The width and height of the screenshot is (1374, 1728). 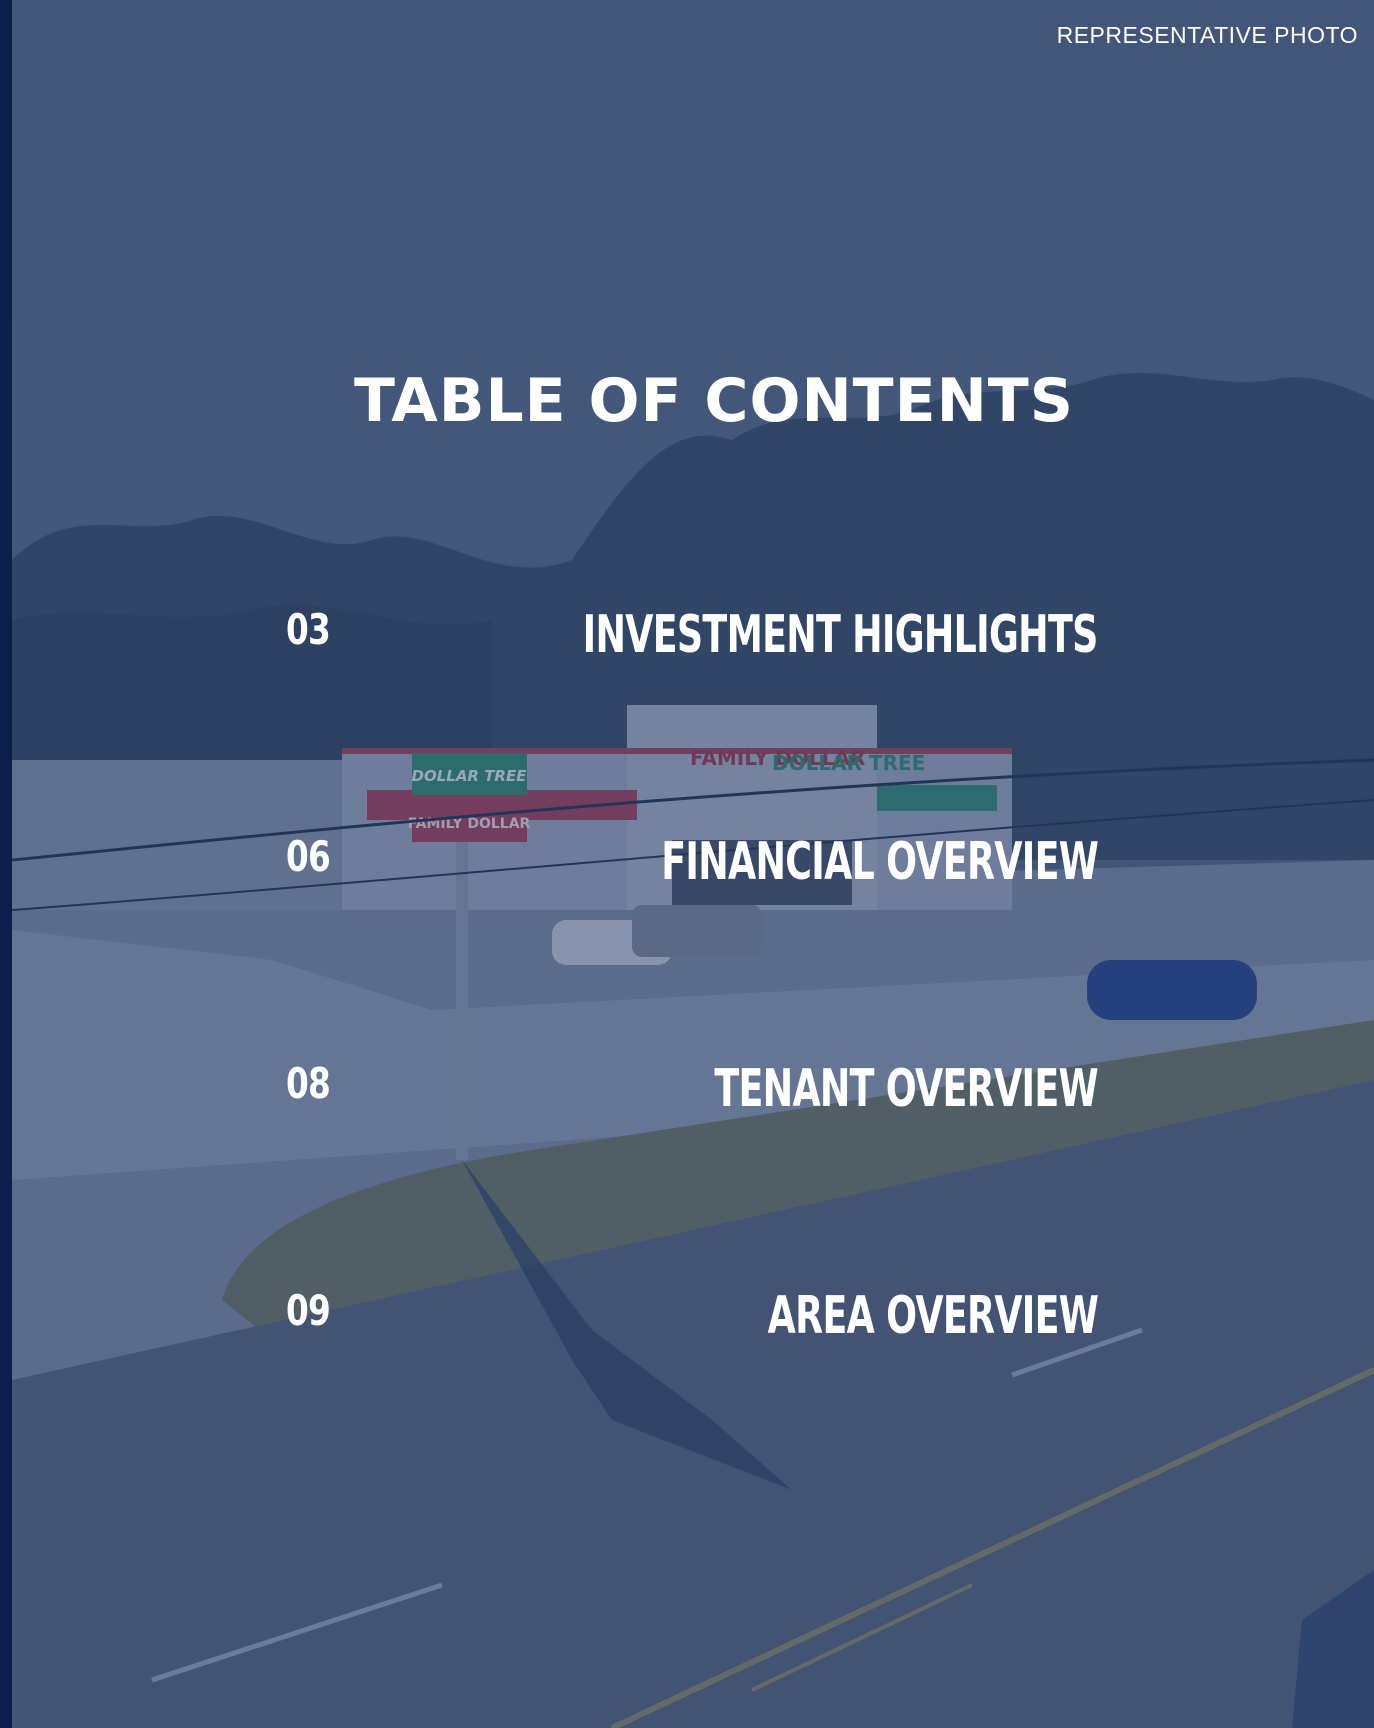 What do you see at coordinates (308, 1310) in the screenshot?
I see `toc-page-number: 09` at bounding box center [308, 1310].